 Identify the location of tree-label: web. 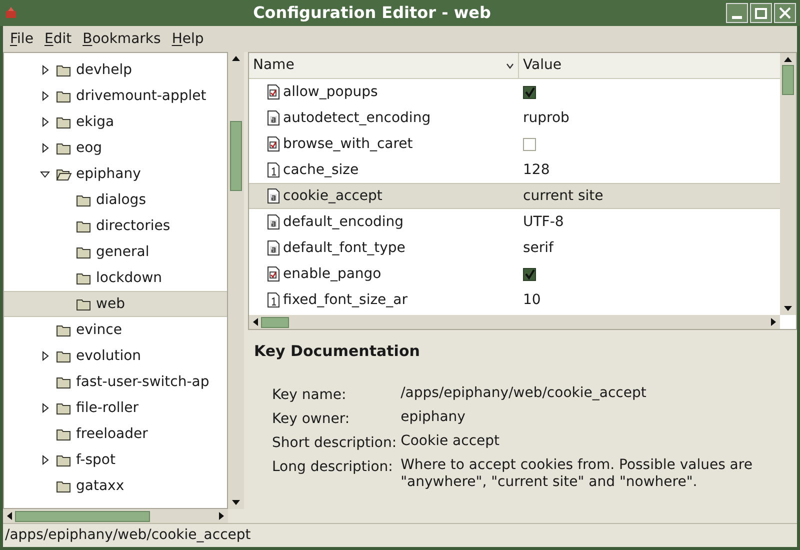
(110, 304).